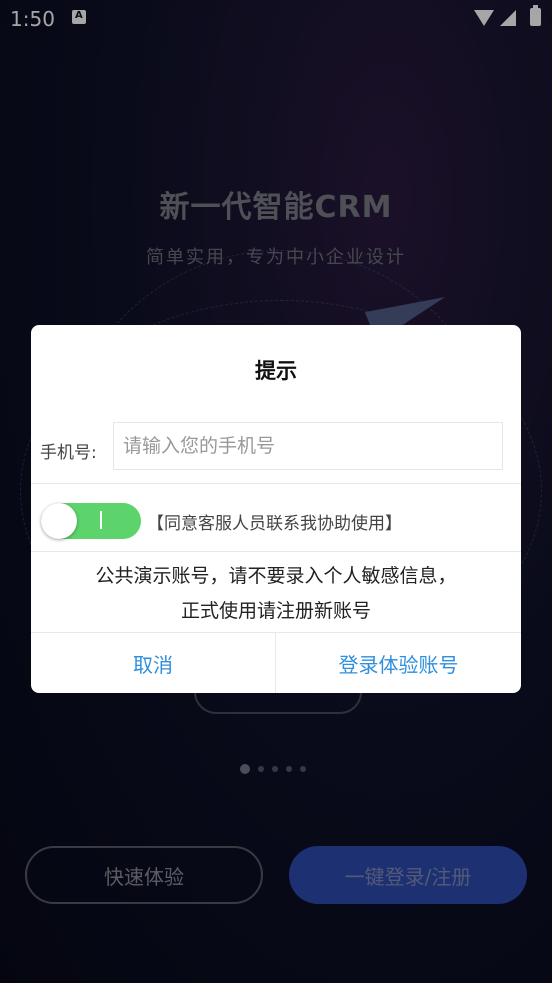 Image resolution: width=552 pixels, height=983 pixels. Describe the element at coordinates (276, 371) in the screenshot. I see `dialog-title: 提示` at that location.